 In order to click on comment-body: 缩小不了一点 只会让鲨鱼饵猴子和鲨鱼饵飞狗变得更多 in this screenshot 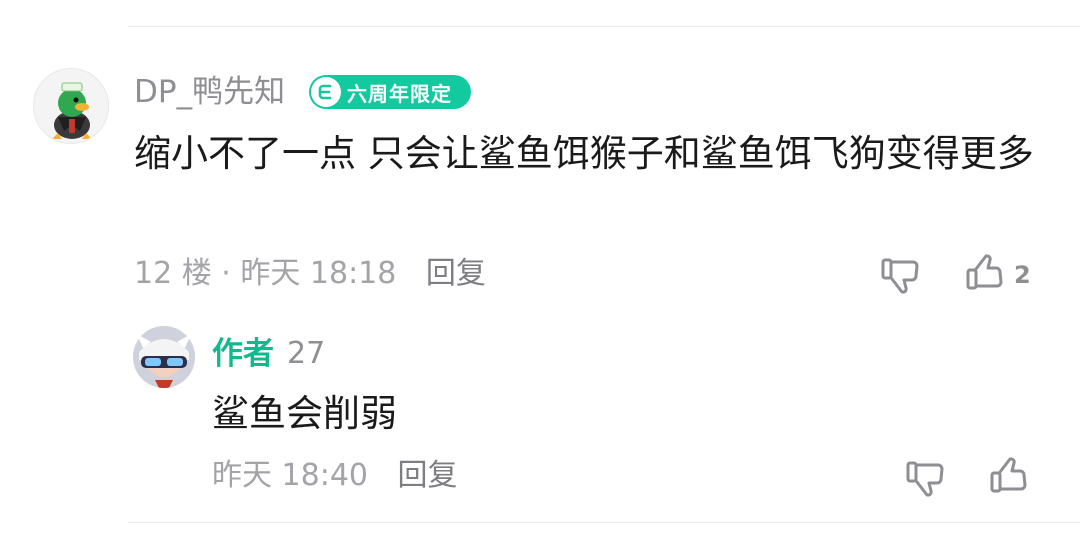, I will do `click(584, 153)`.